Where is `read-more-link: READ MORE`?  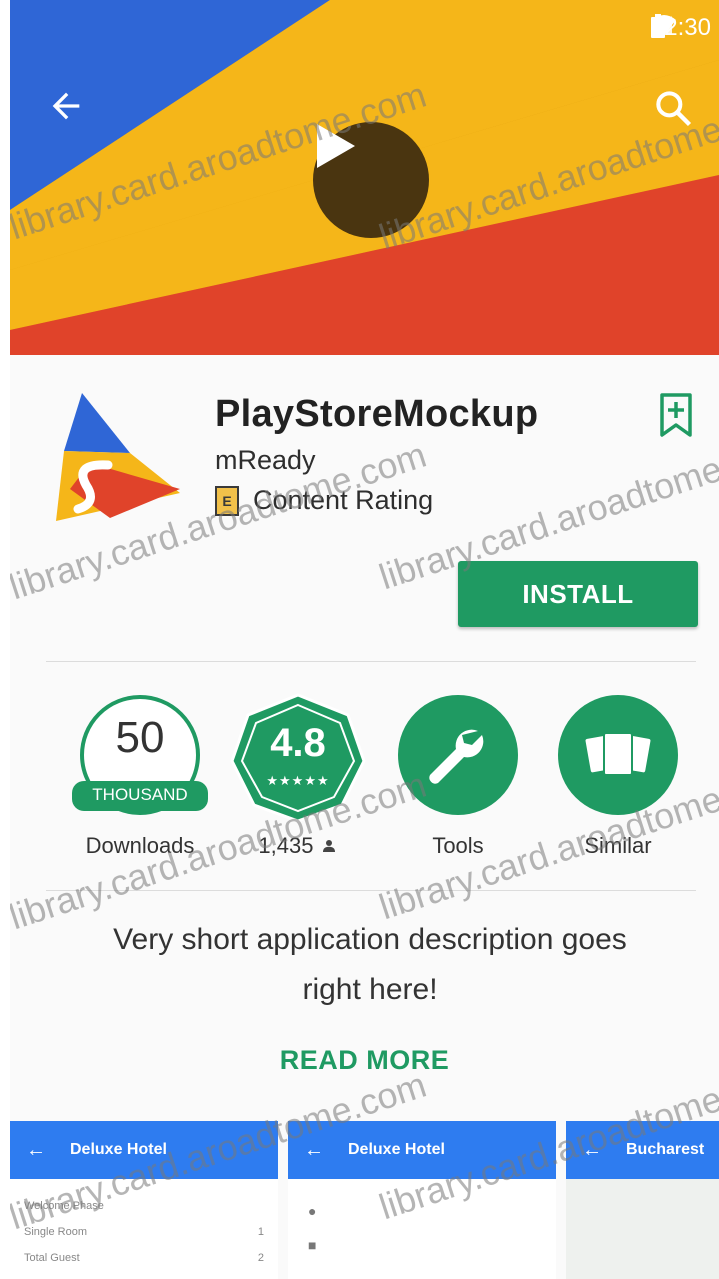
read-more-link: READ MORE is located at coordinates (364, 1060).